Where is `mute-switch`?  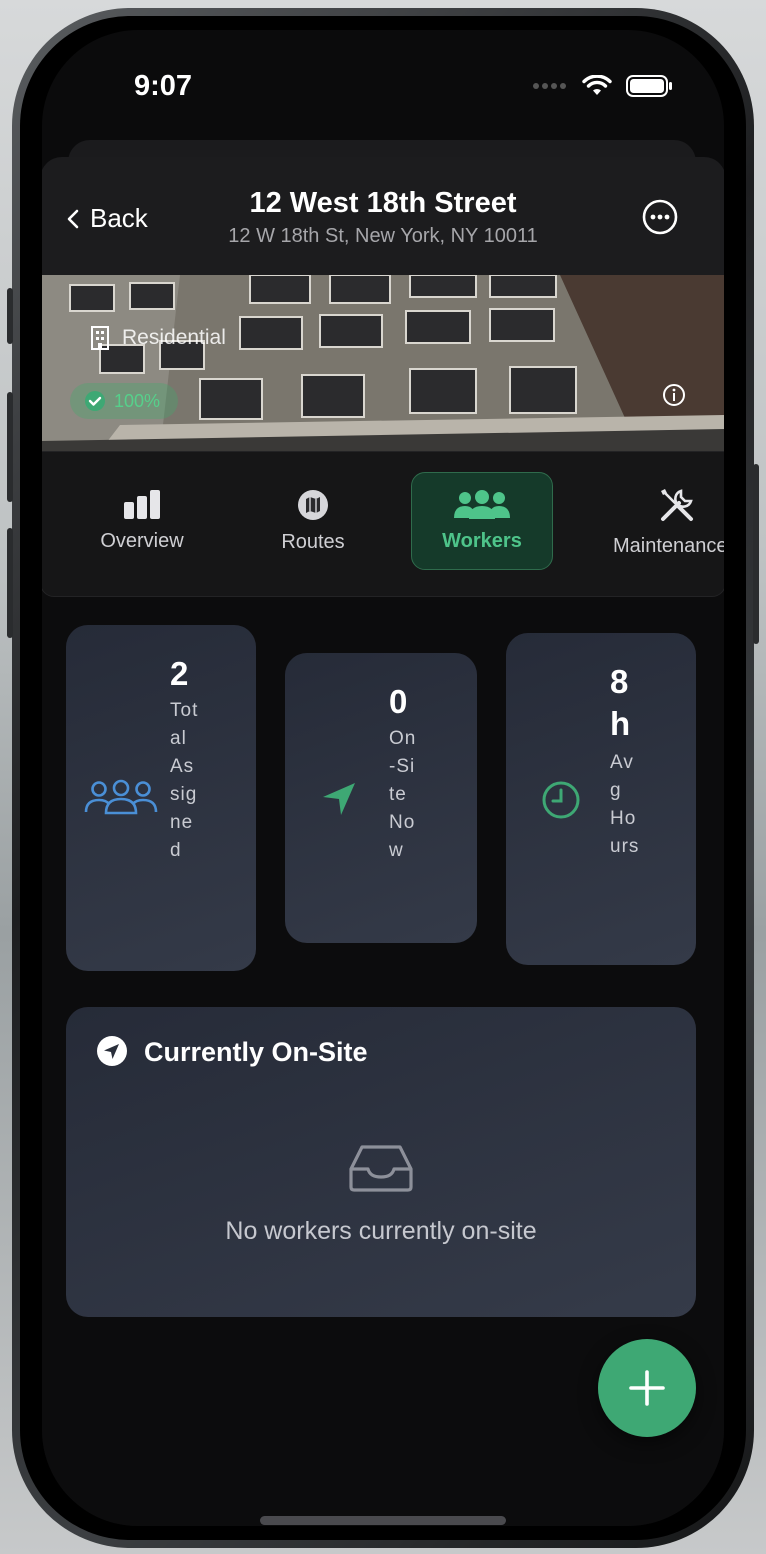
mute-switch is located at coordinates (10, 316).